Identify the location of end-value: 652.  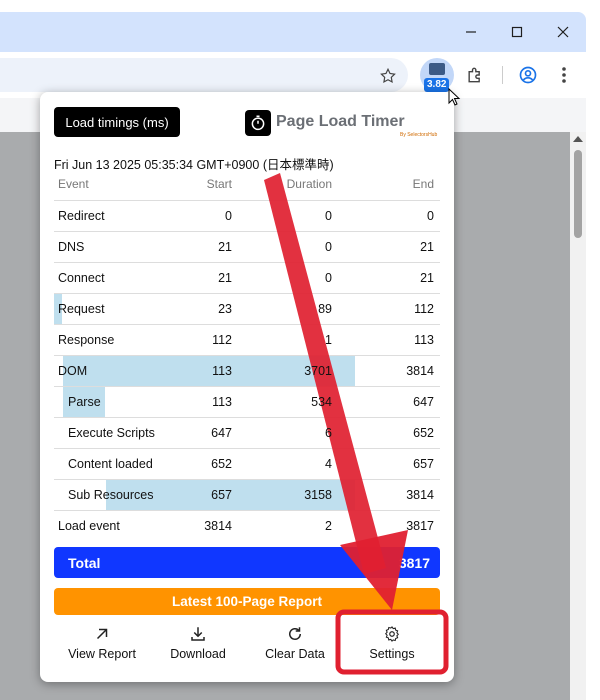
(423, 432).